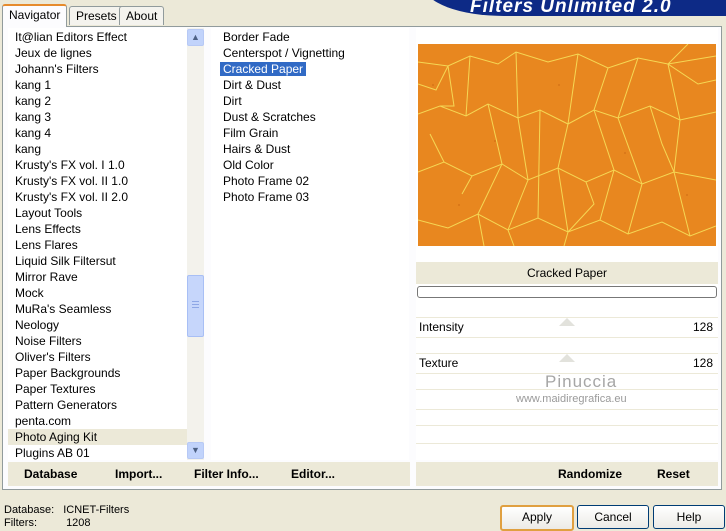  I want to click on tab-presets: Presets, so click(96, 15).